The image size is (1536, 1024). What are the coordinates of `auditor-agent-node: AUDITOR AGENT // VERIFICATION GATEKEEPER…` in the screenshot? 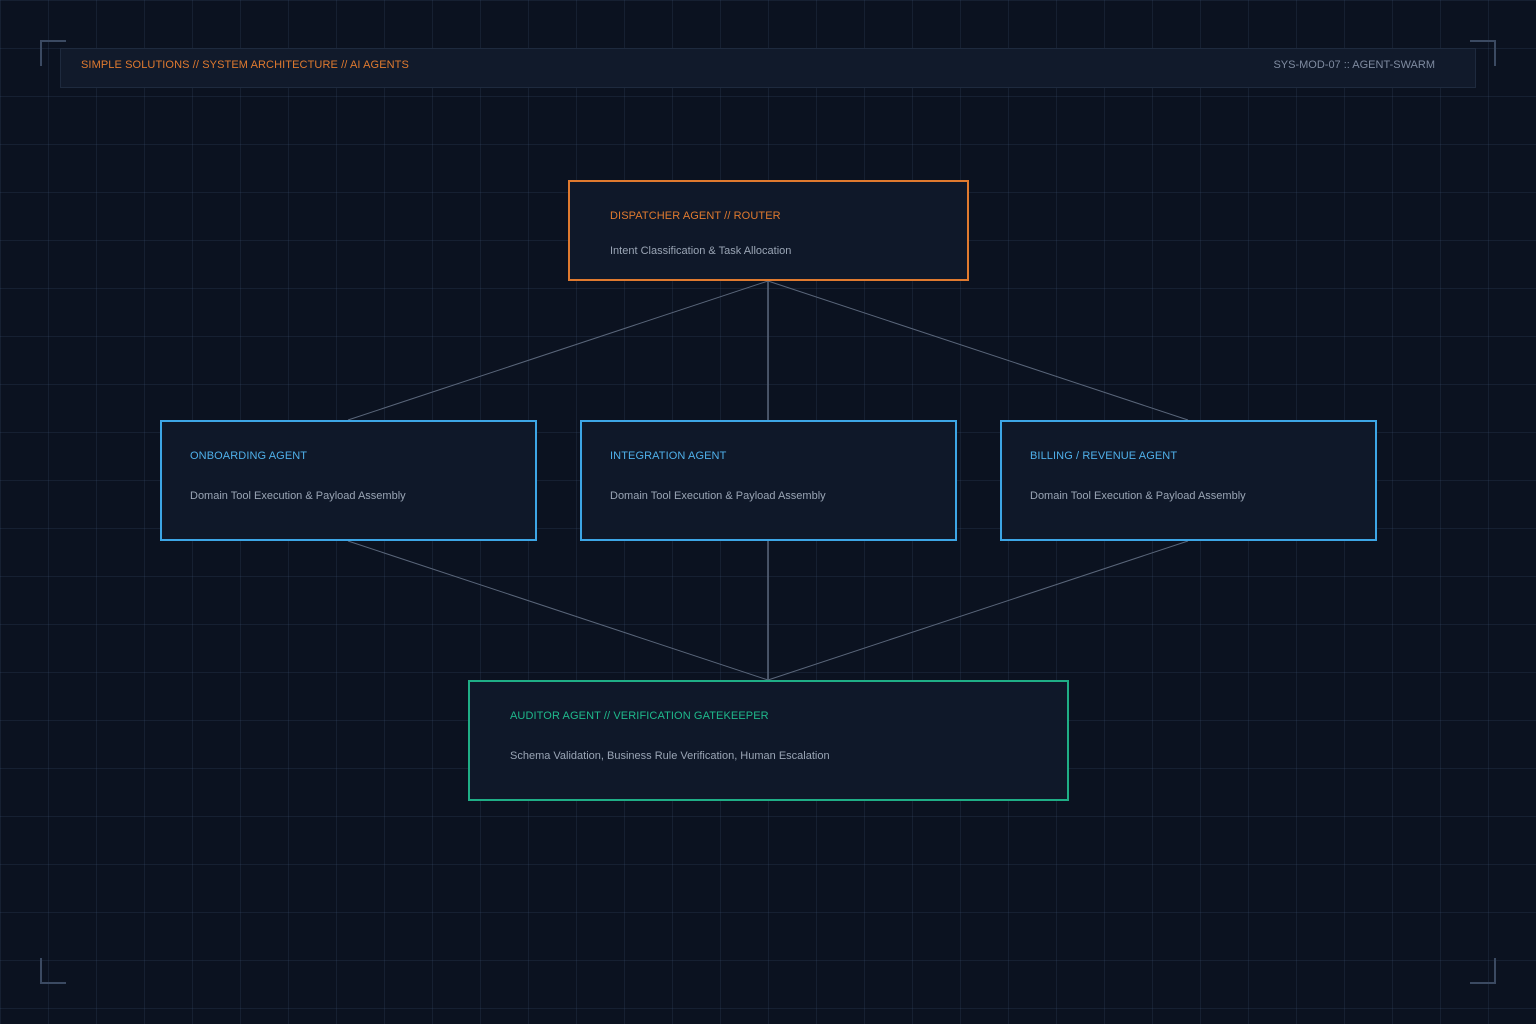 It's located at (768, 740).